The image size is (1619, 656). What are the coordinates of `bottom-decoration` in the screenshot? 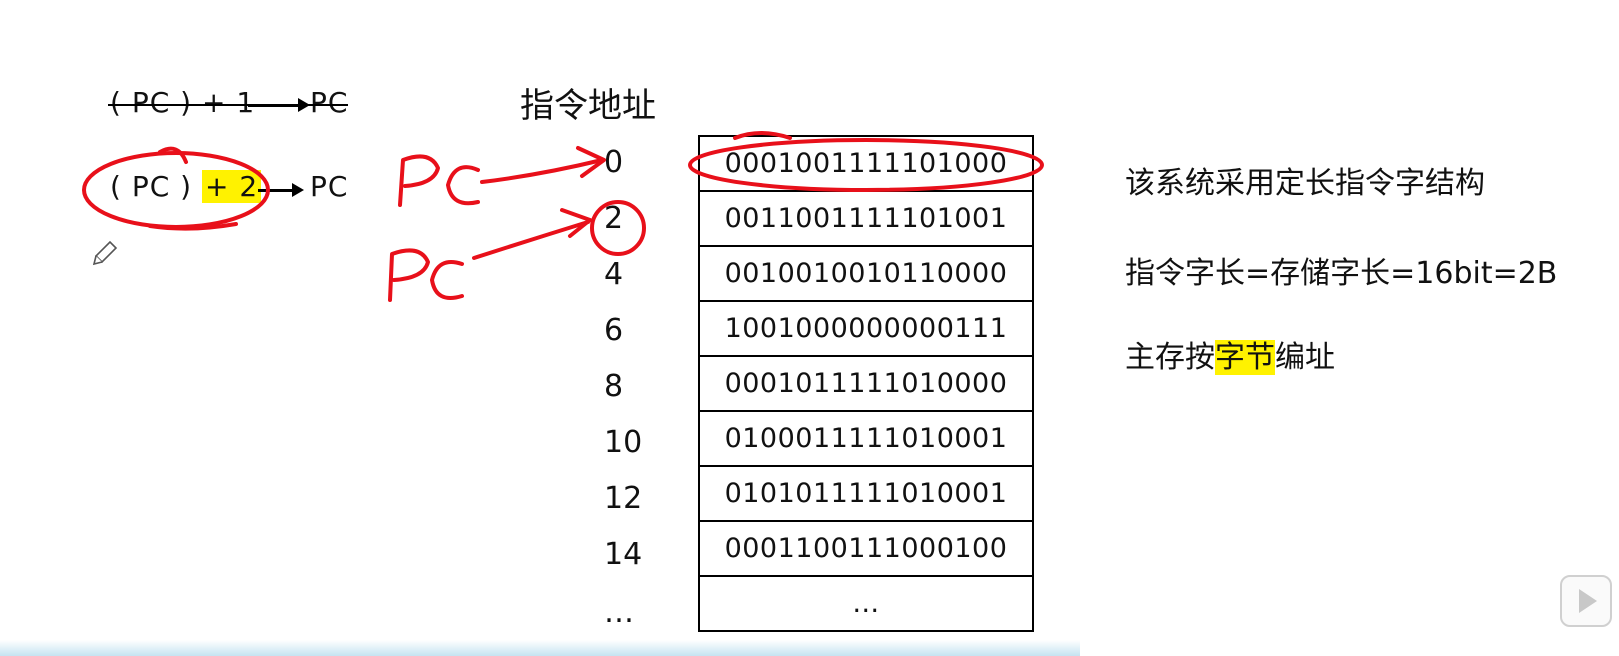 It's located at (540, 648).